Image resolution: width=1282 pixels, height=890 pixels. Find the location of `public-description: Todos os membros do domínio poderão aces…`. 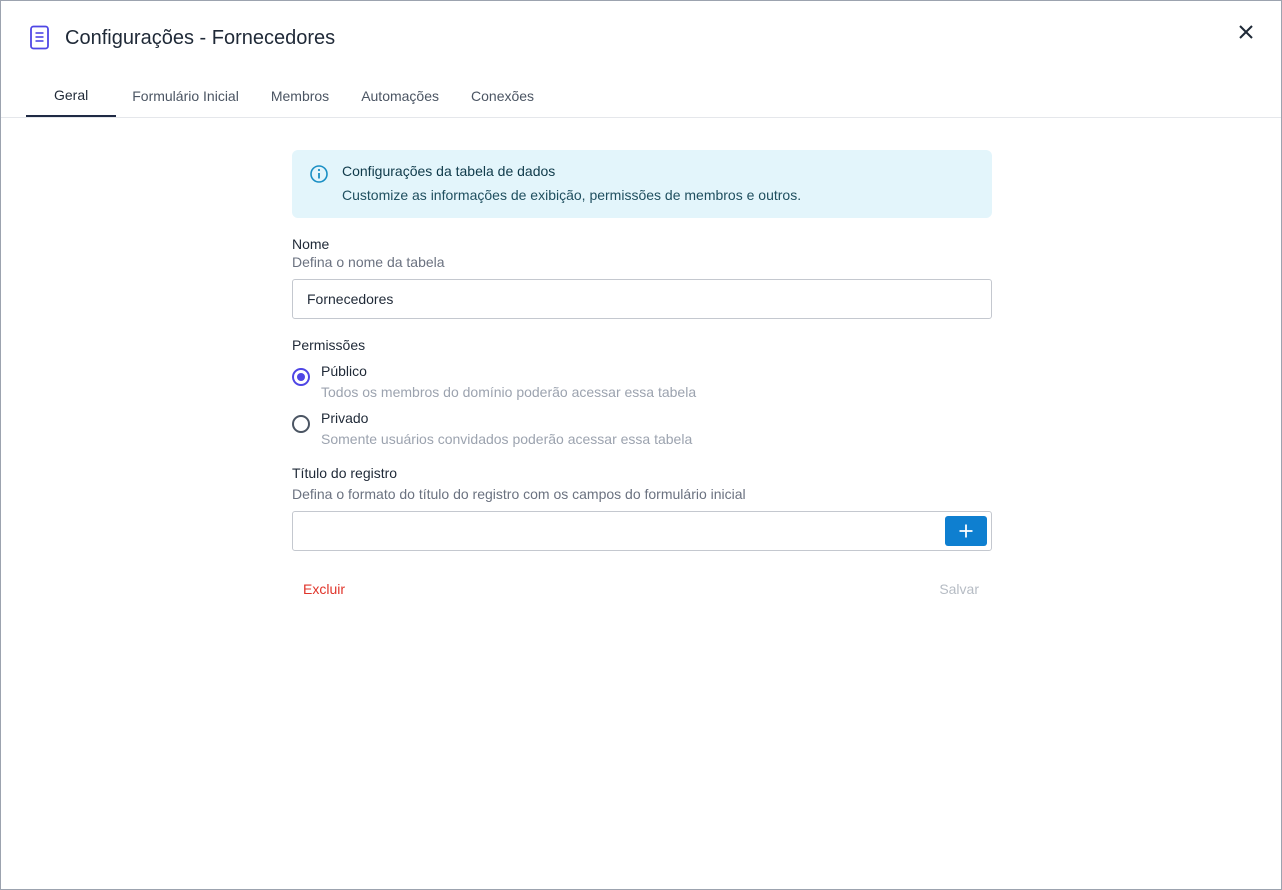

public-description: Todos os membros do domínio poderão aces… is located at coordinates (509, 392).